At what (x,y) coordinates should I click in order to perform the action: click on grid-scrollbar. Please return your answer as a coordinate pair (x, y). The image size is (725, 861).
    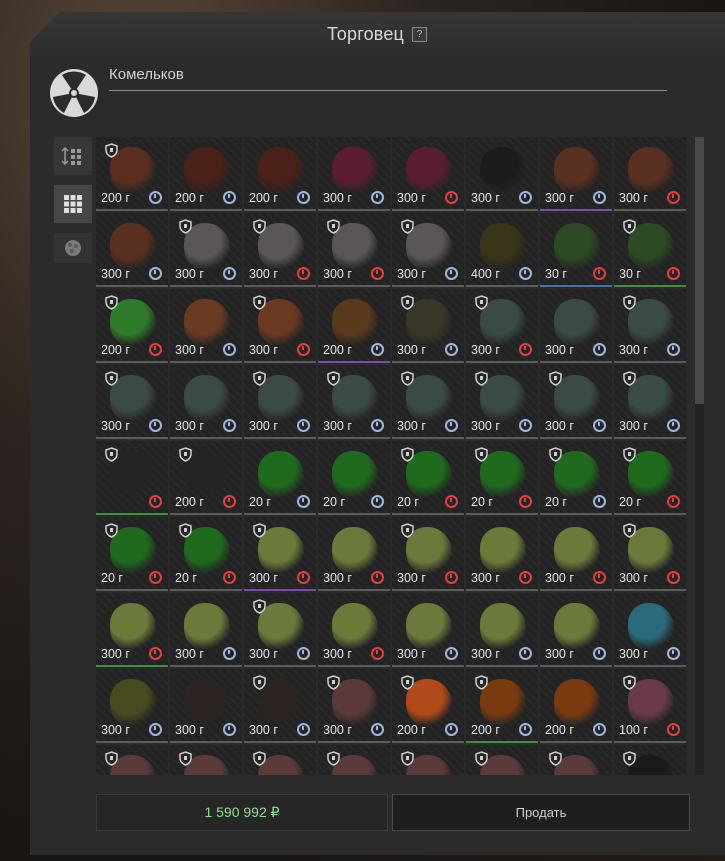
    Looking at the image, I should click on (699, 456).